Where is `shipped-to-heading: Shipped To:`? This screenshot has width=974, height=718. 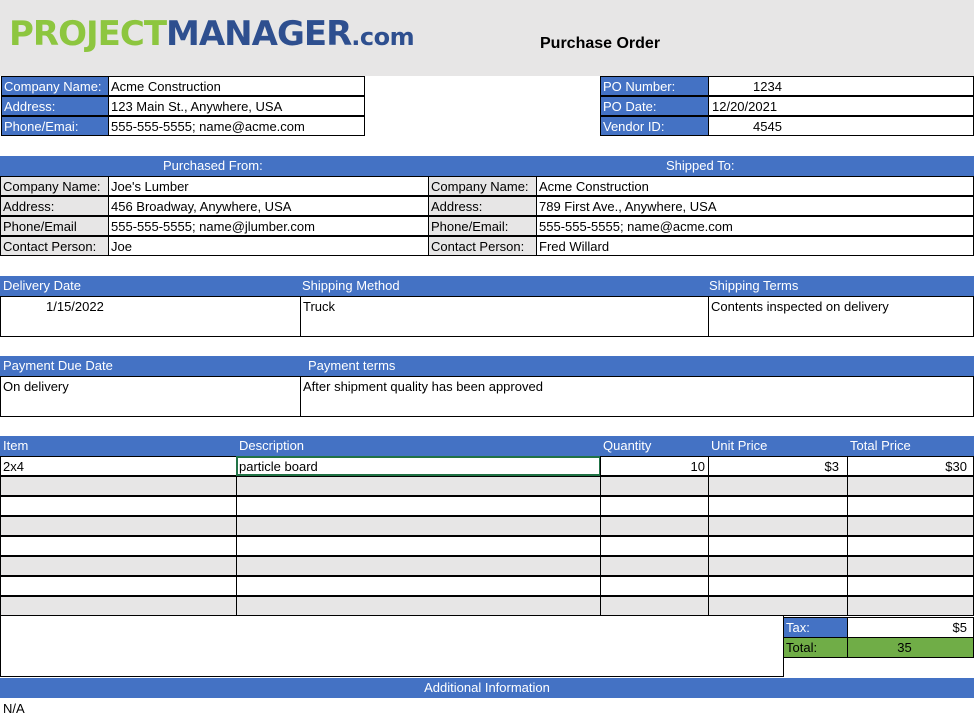
shipped-to-heading: Shipped To: is located at coordinates (700, 165).